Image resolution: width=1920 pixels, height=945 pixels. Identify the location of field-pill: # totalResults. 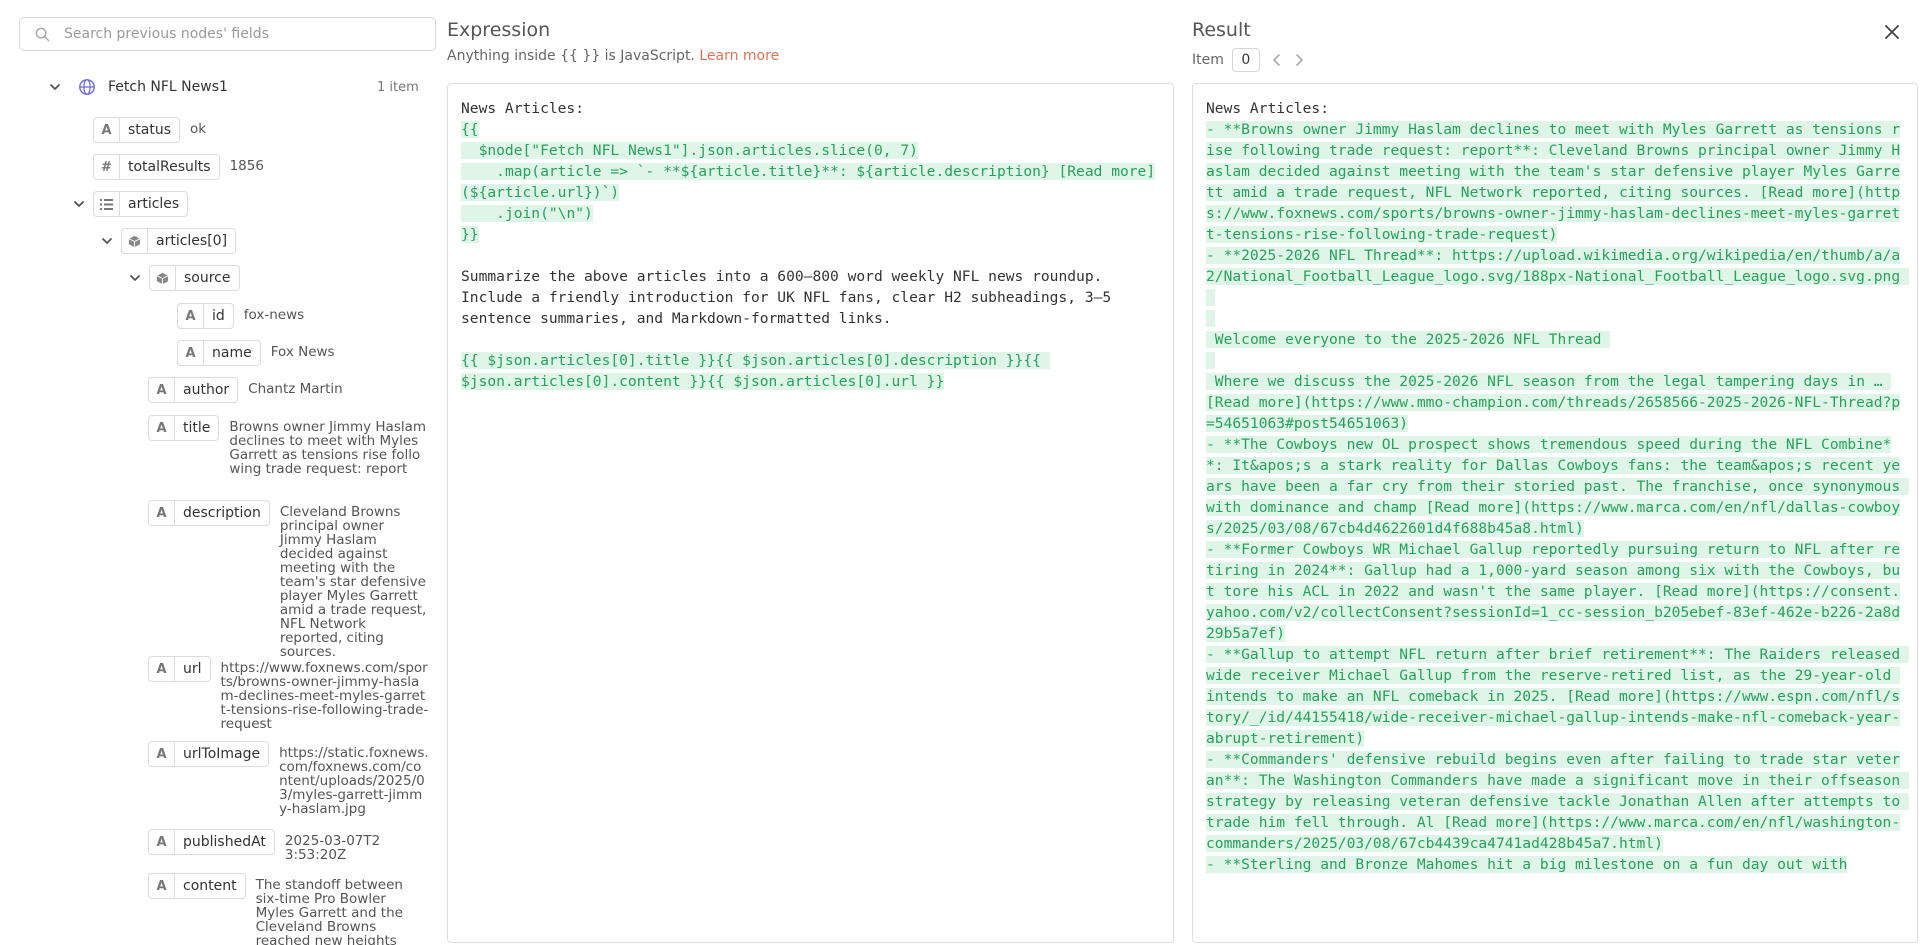
(156, 167).